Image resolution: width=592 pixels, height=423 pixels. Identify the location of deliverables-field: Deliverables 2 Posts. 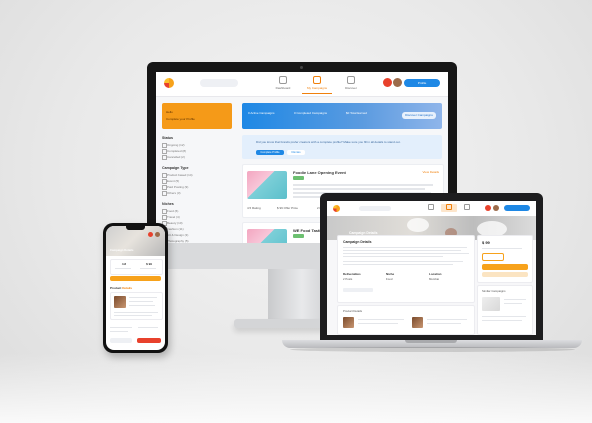
(352, 276).